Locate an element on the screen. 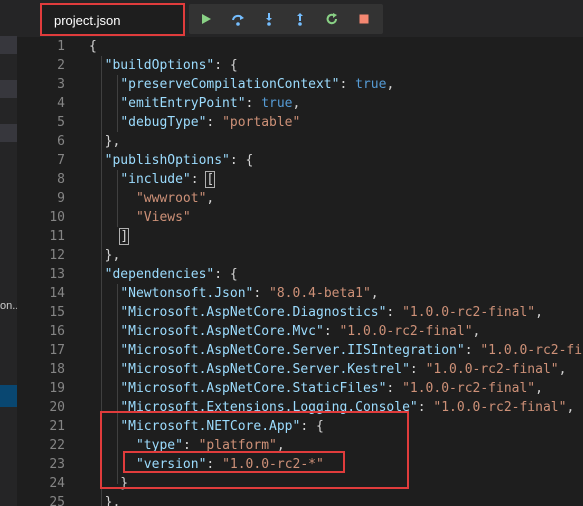 The width and height of the screenshot is (583, 506). line-number: 15 is located at coordinates (57, 312).